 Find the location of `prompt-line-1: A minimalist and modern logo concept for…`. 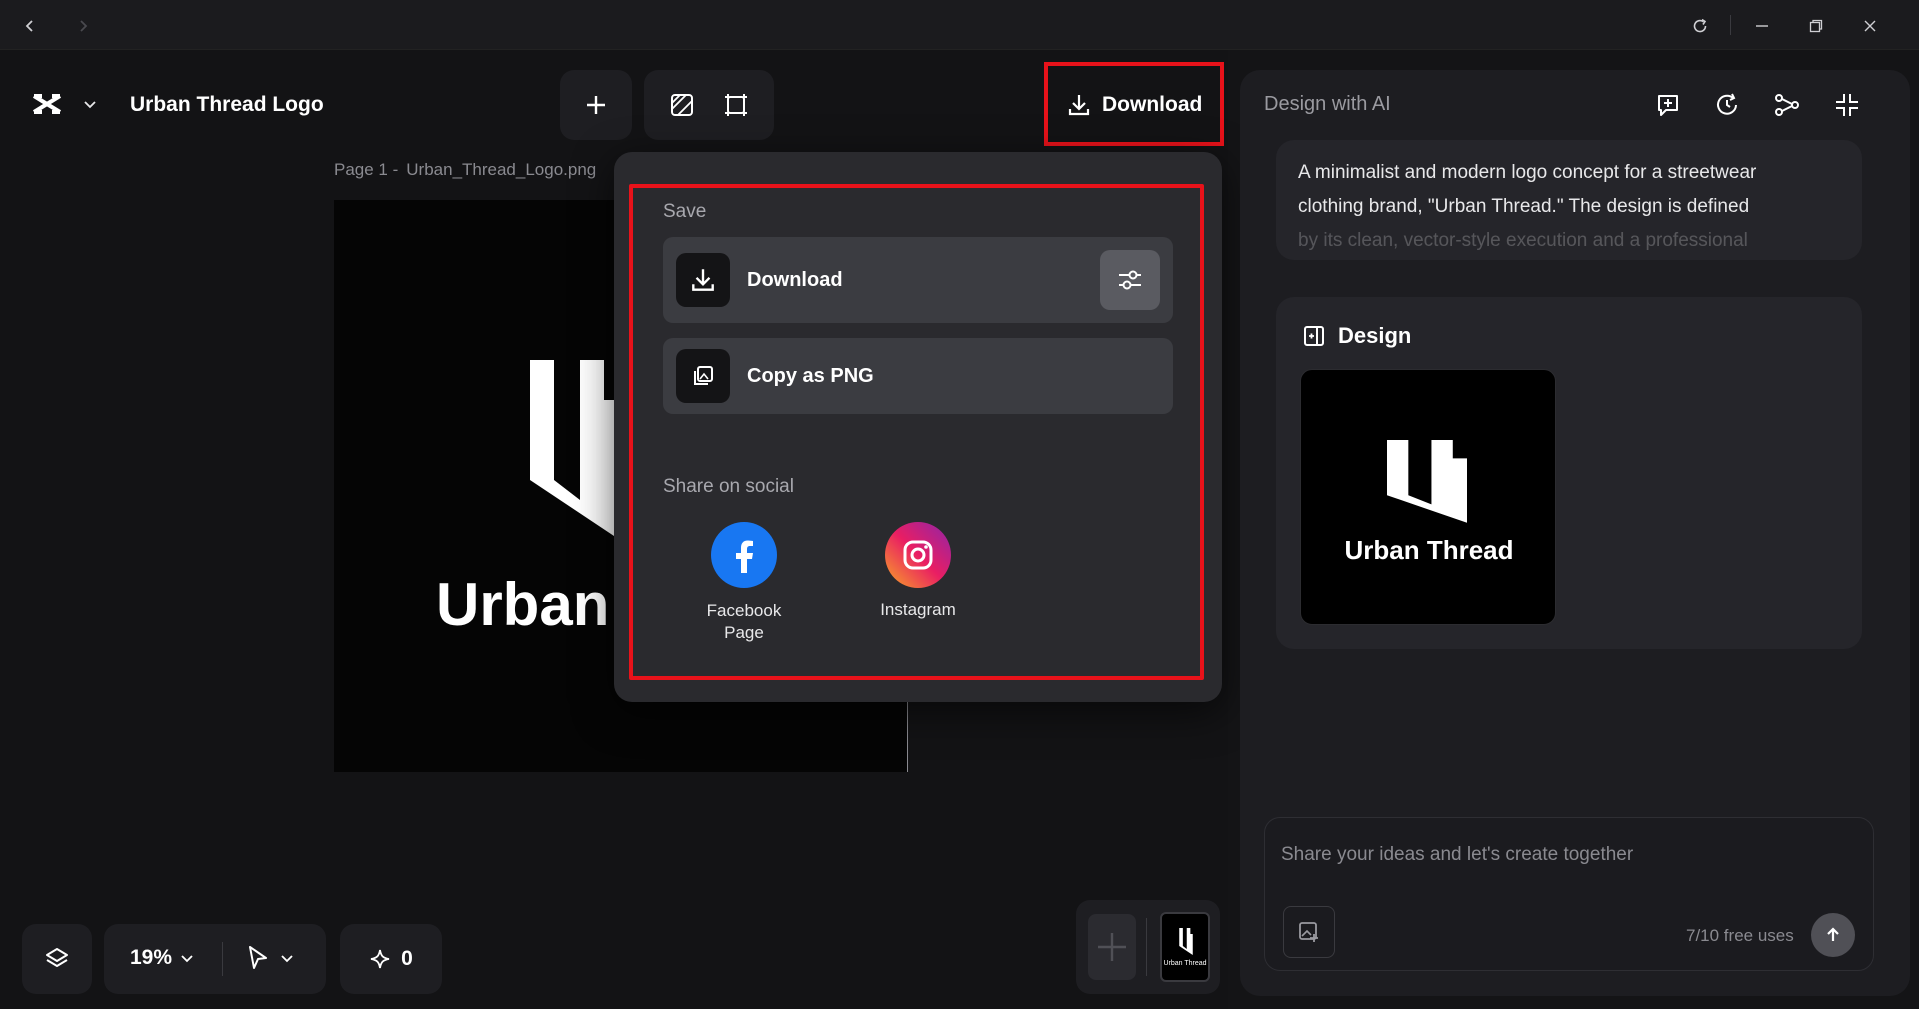

prompt-line-1: A minimalist and modern logo concept for… is located at coordinates (1527, 172).